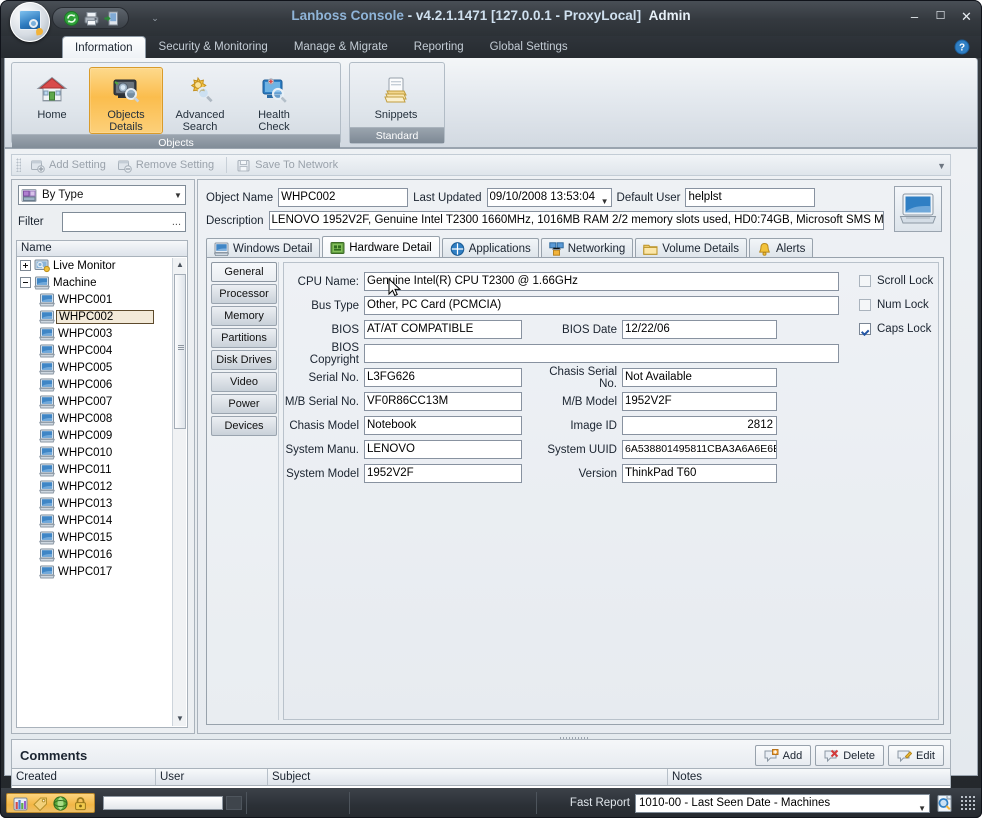 This screenshot has height=818, width=982. What do you see at coordinates (213, 47) in the screenshot?
I see `tab-security-monitoring: Security & Monitoring` at bounding box center [213, 47].